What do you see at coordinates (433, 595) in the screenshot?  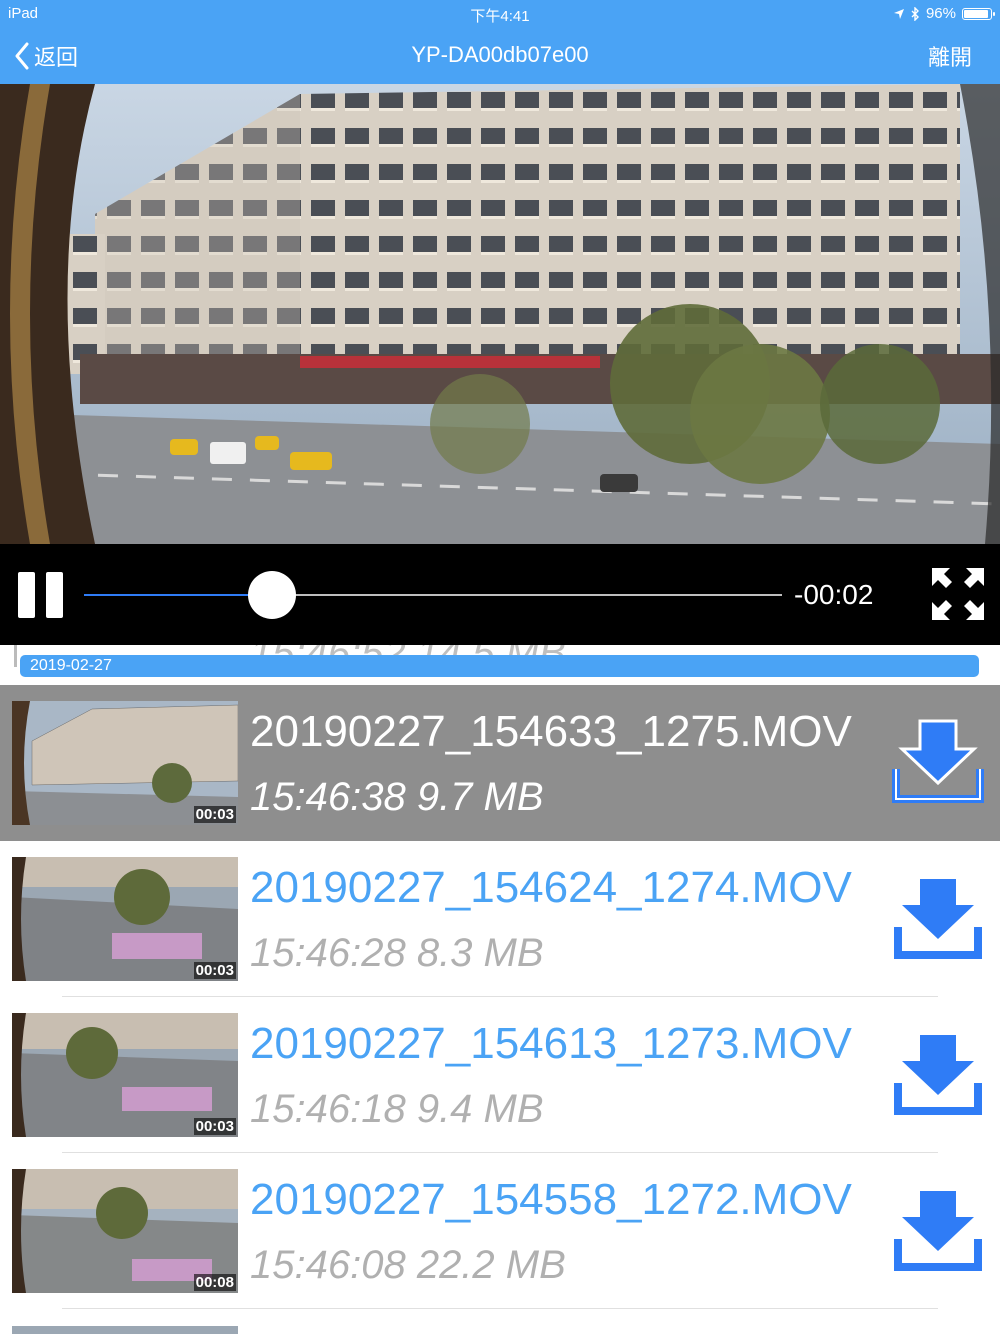 I see `progress-track` at bounding box center [433, 595].